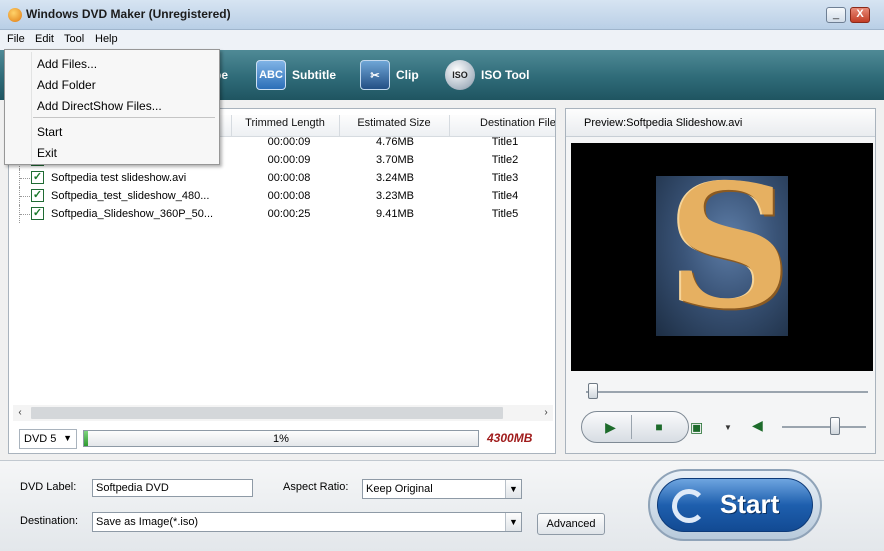 This screenshot has width=884, height=551. Describe the element at coordinates (20, 413) in the screenshot. I see `scroll-left-icon: ‹` at that location.